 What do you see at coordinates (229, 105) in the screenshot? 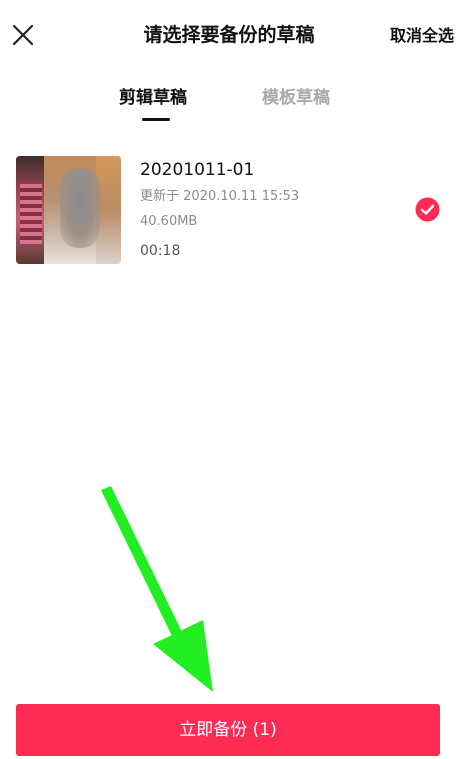
I see `draft-type-tabs: 剪辑草稿 模板草稿` at bounding box center [229, 105].